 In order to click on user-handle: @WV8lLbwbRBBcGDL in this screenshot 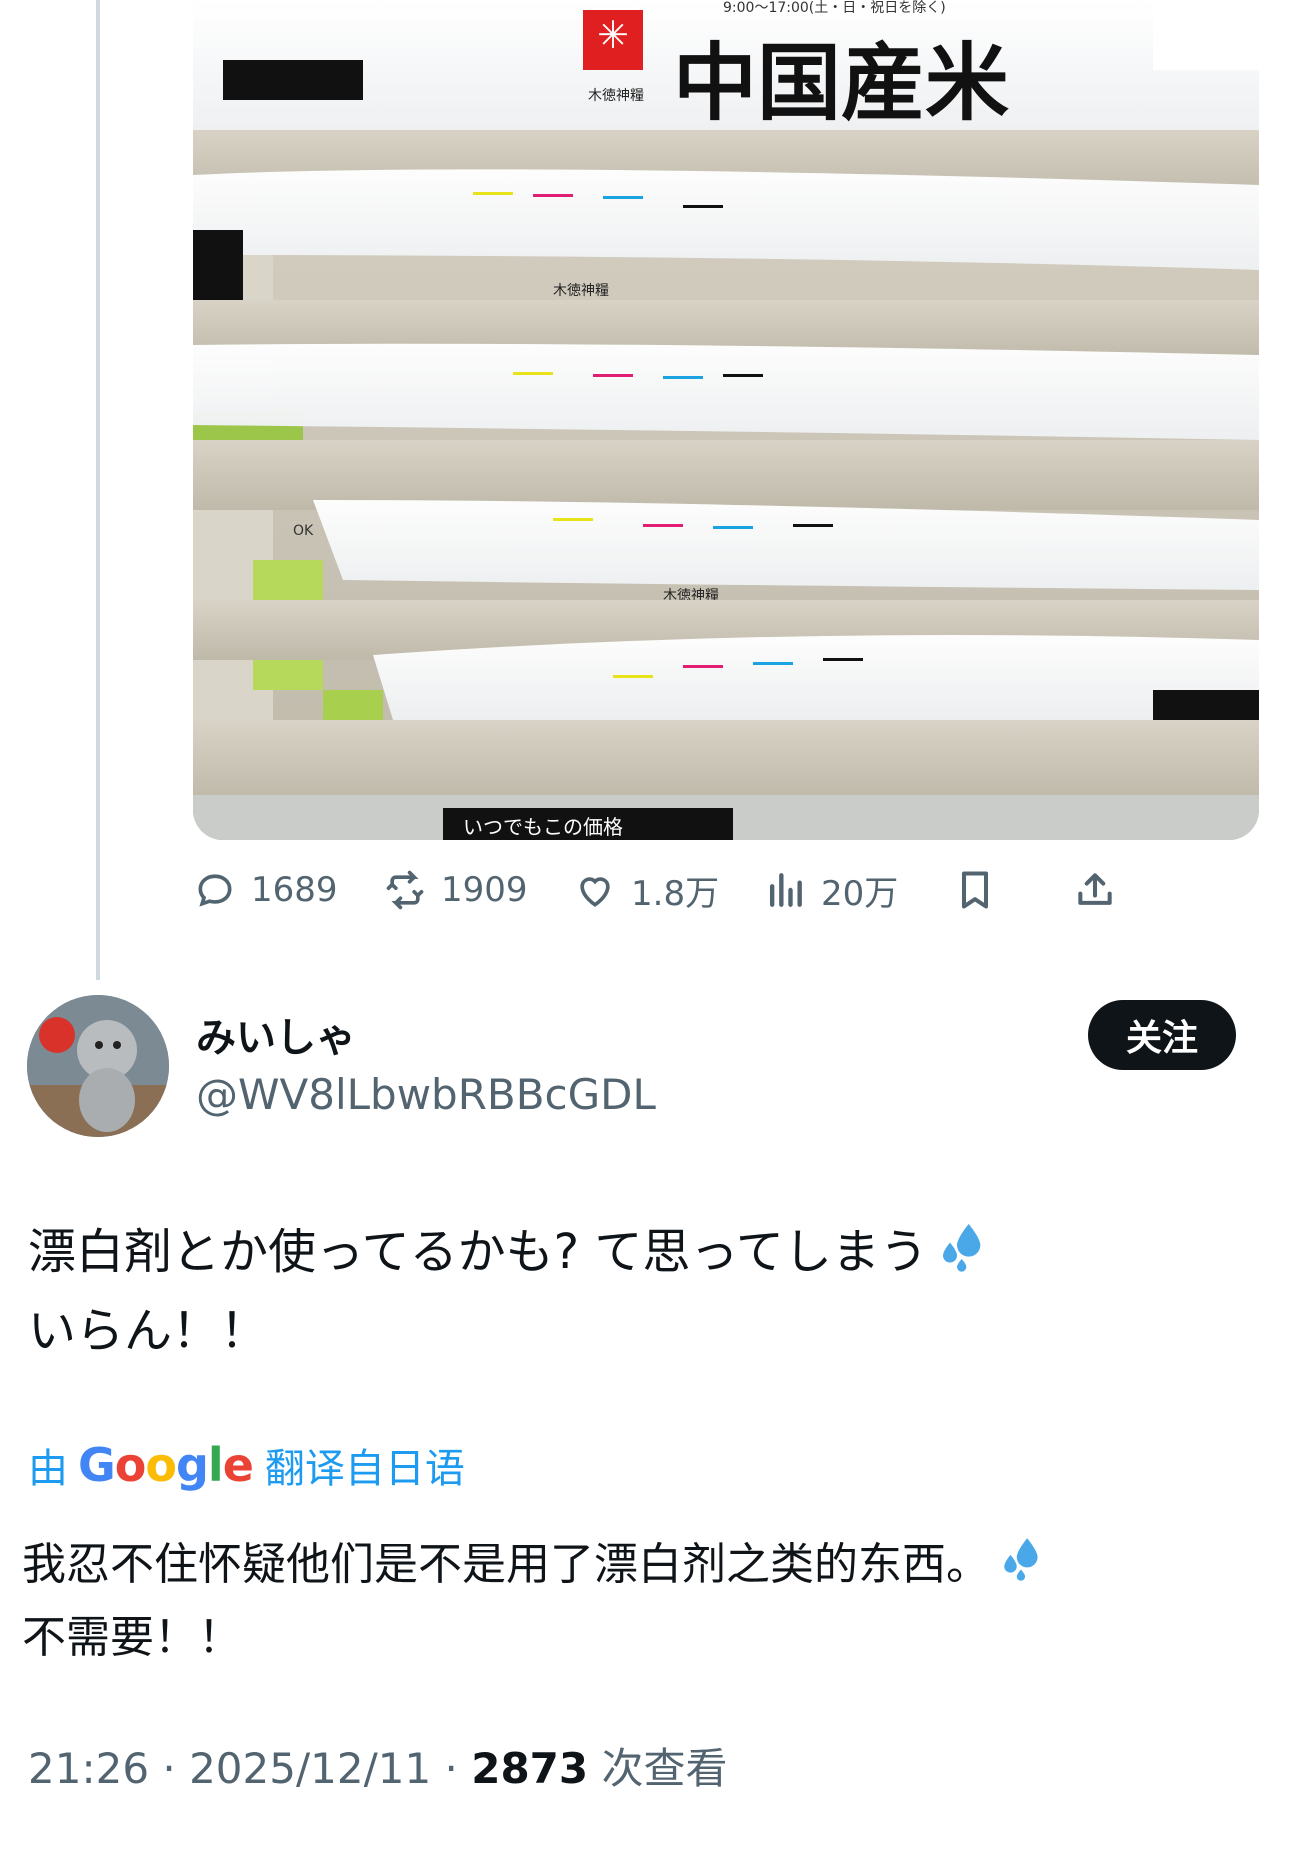, I will do `click(426, 1094)`.